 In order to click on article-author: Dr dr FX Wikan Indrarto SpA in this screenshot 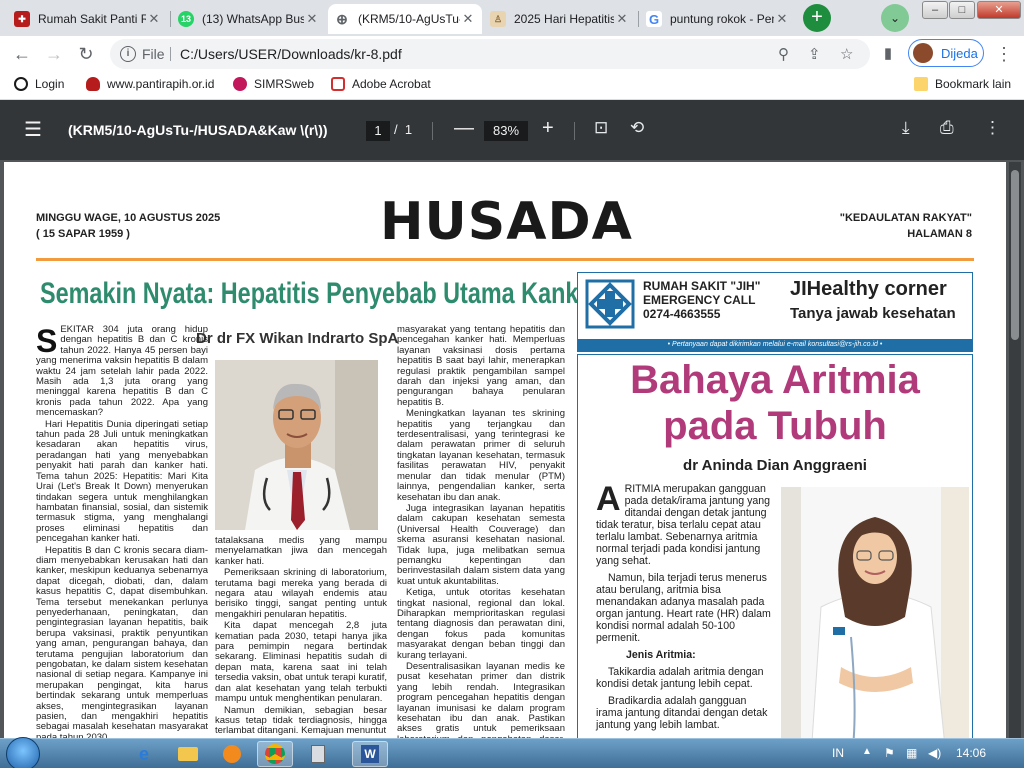, I will do `click(297, 338)`.